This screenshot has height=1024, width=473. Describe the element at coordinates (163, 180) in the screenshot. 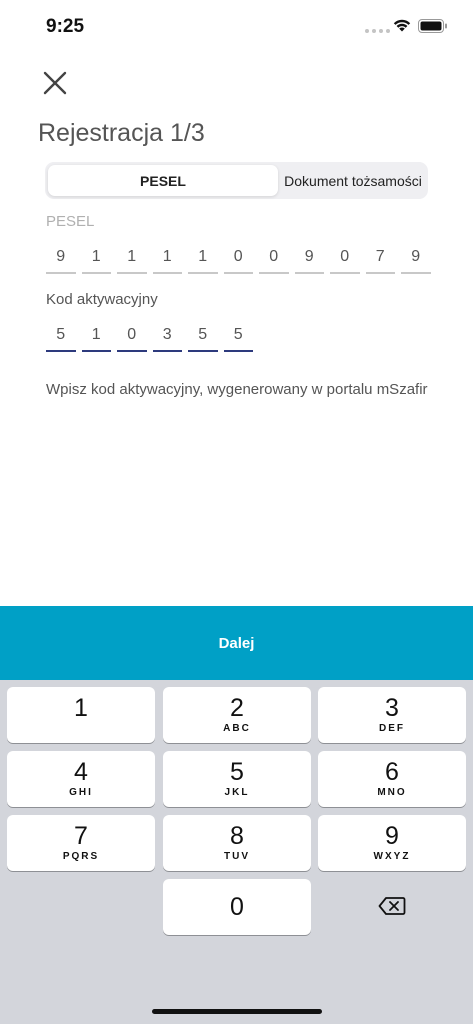

I see `tab-pesel: PESEL` at that location.